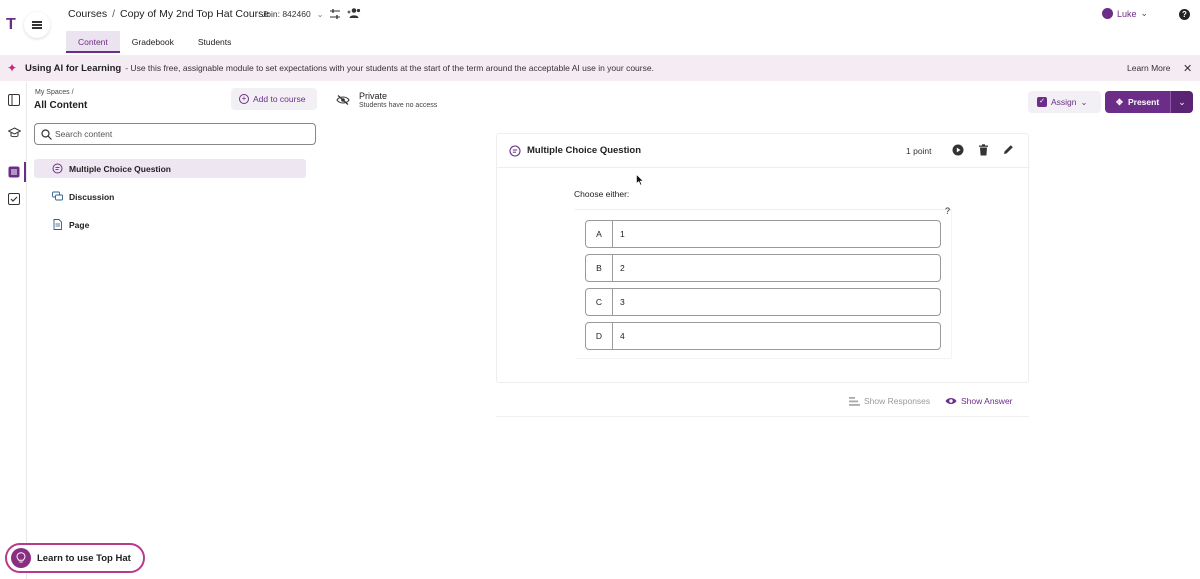  I want to click on question-type-title: Multiple Choice Question, so click(584, 150).